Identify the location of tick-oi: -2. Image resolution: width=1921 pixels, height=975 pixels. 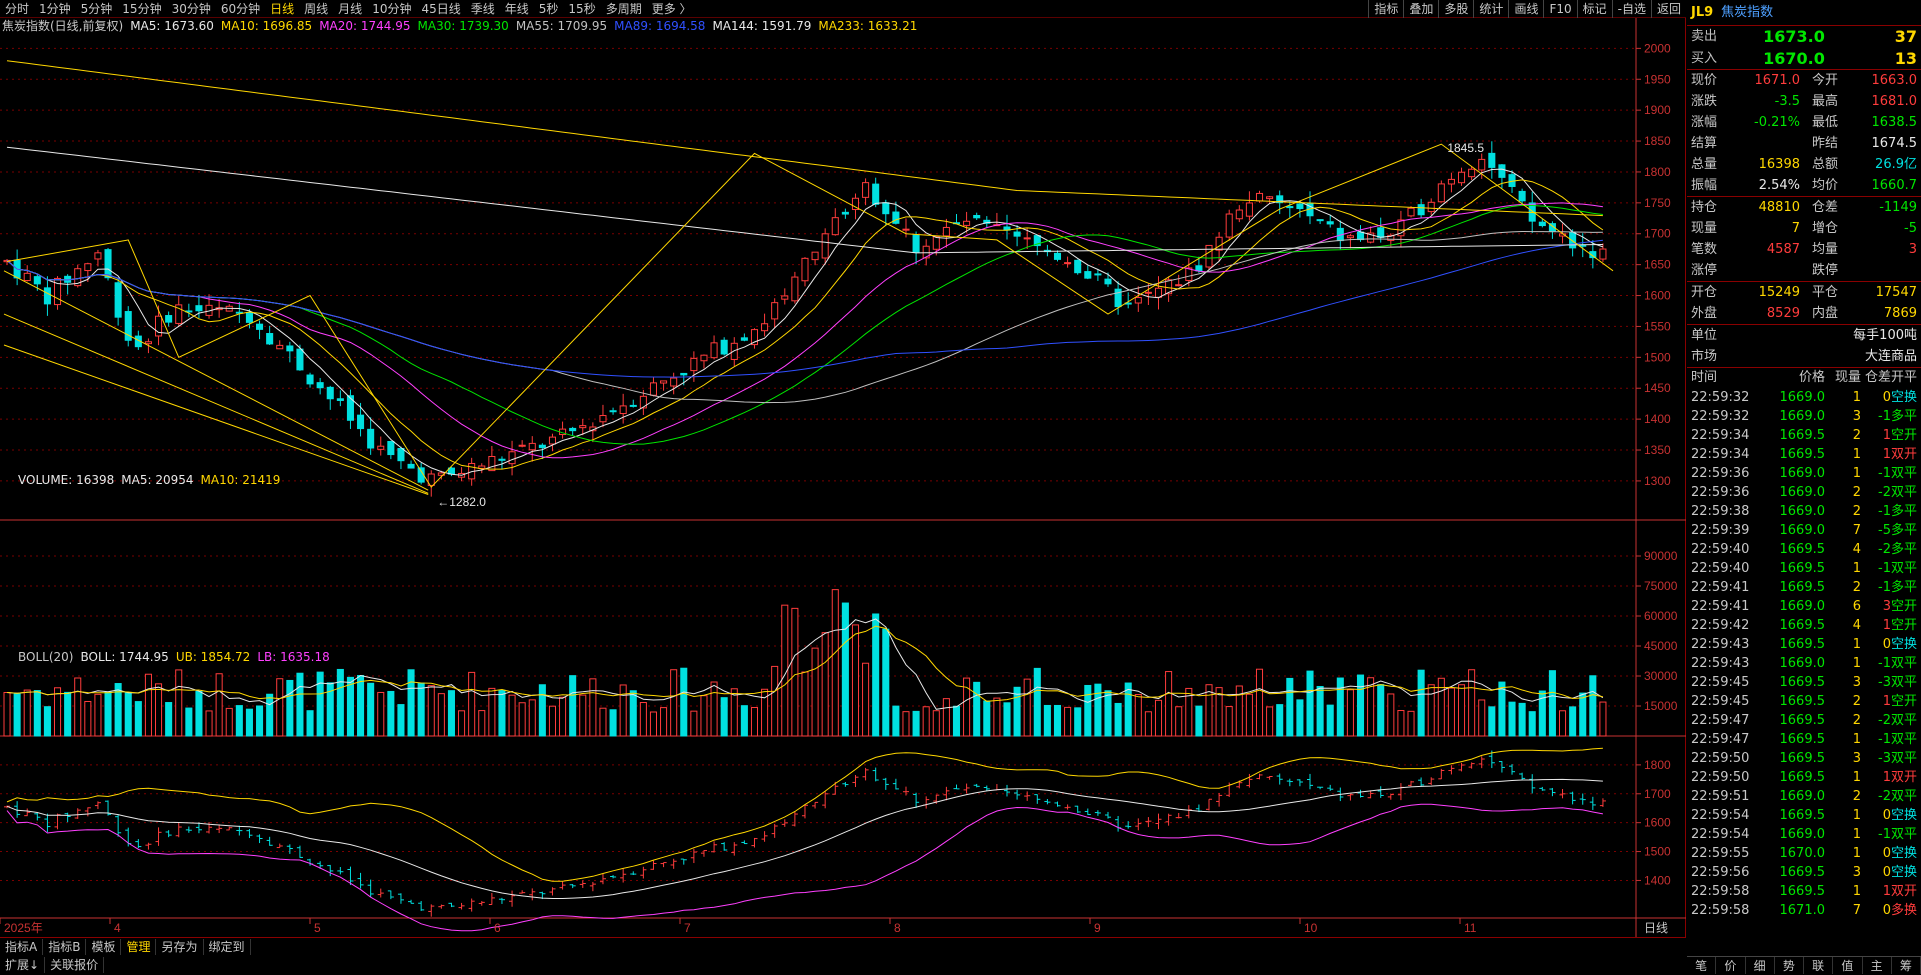
(1884, 796).